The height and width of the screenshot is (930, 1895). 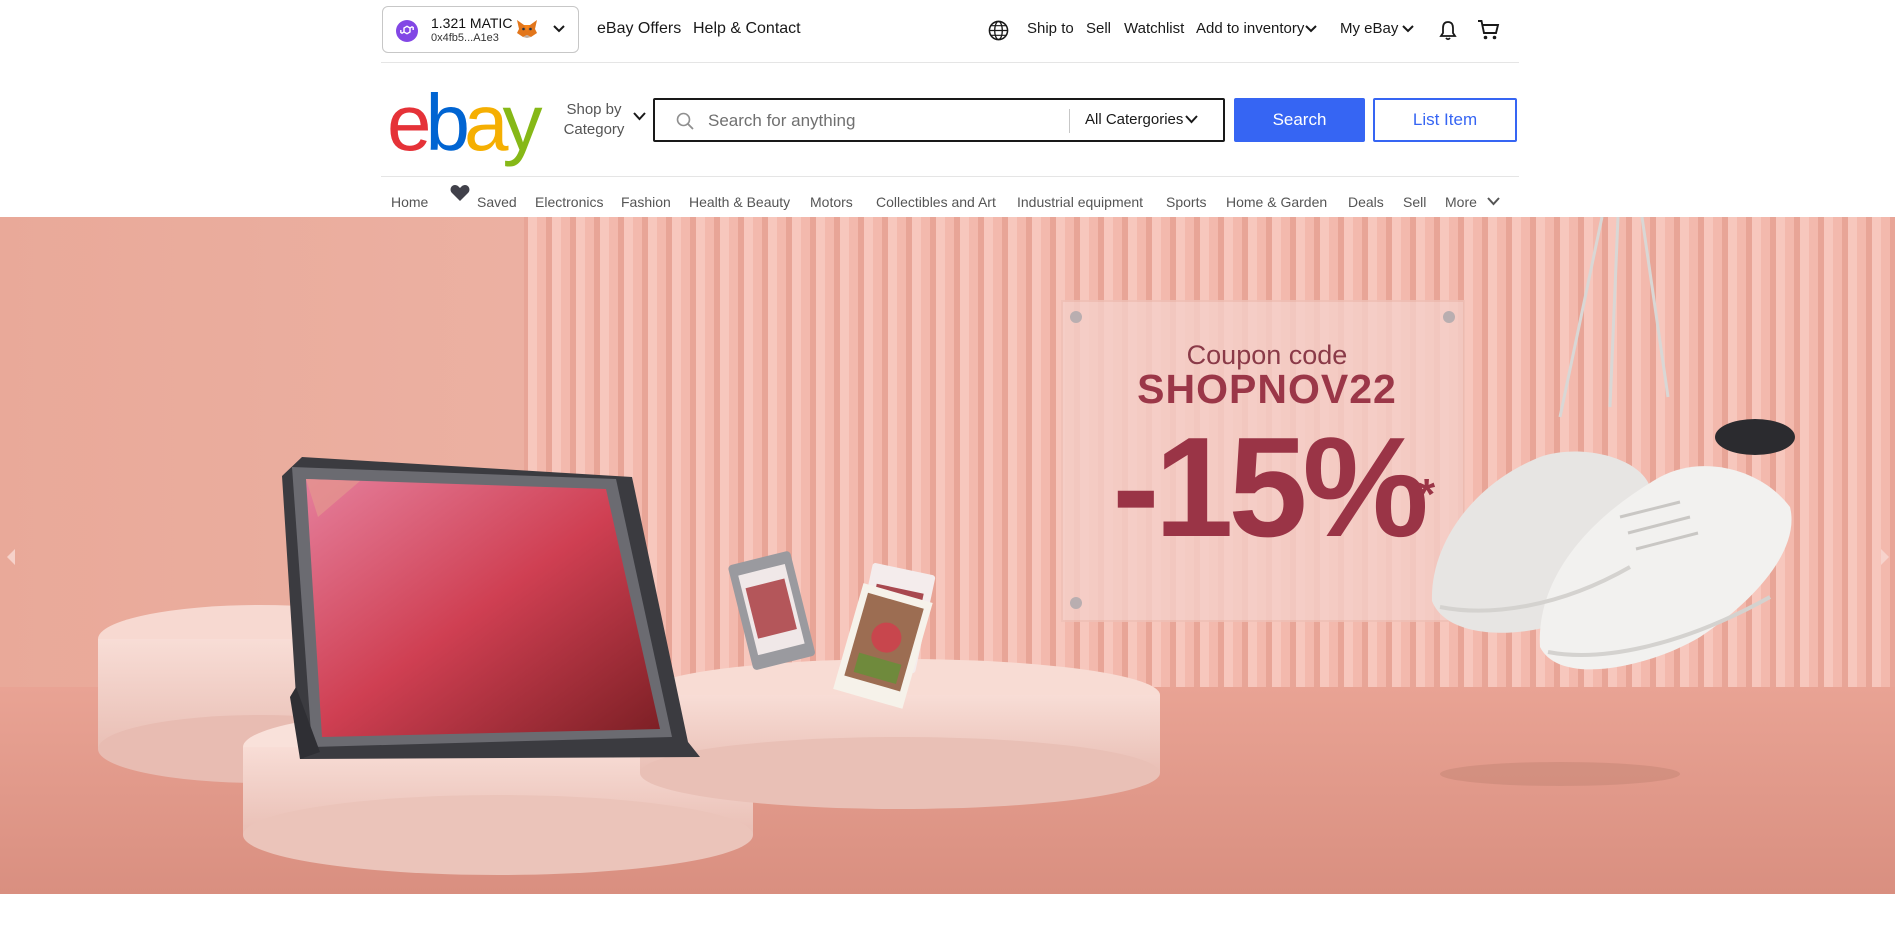 I want to click on logo-letter-e: e, so click(x=409, y=122).